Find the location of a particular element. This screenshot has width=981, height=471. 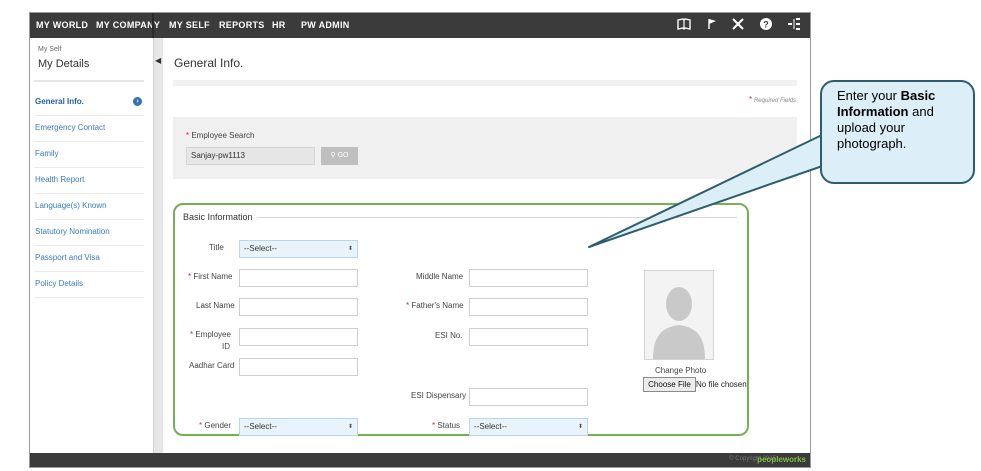

esi-dispensary-input is located at coordinates (528, 397).